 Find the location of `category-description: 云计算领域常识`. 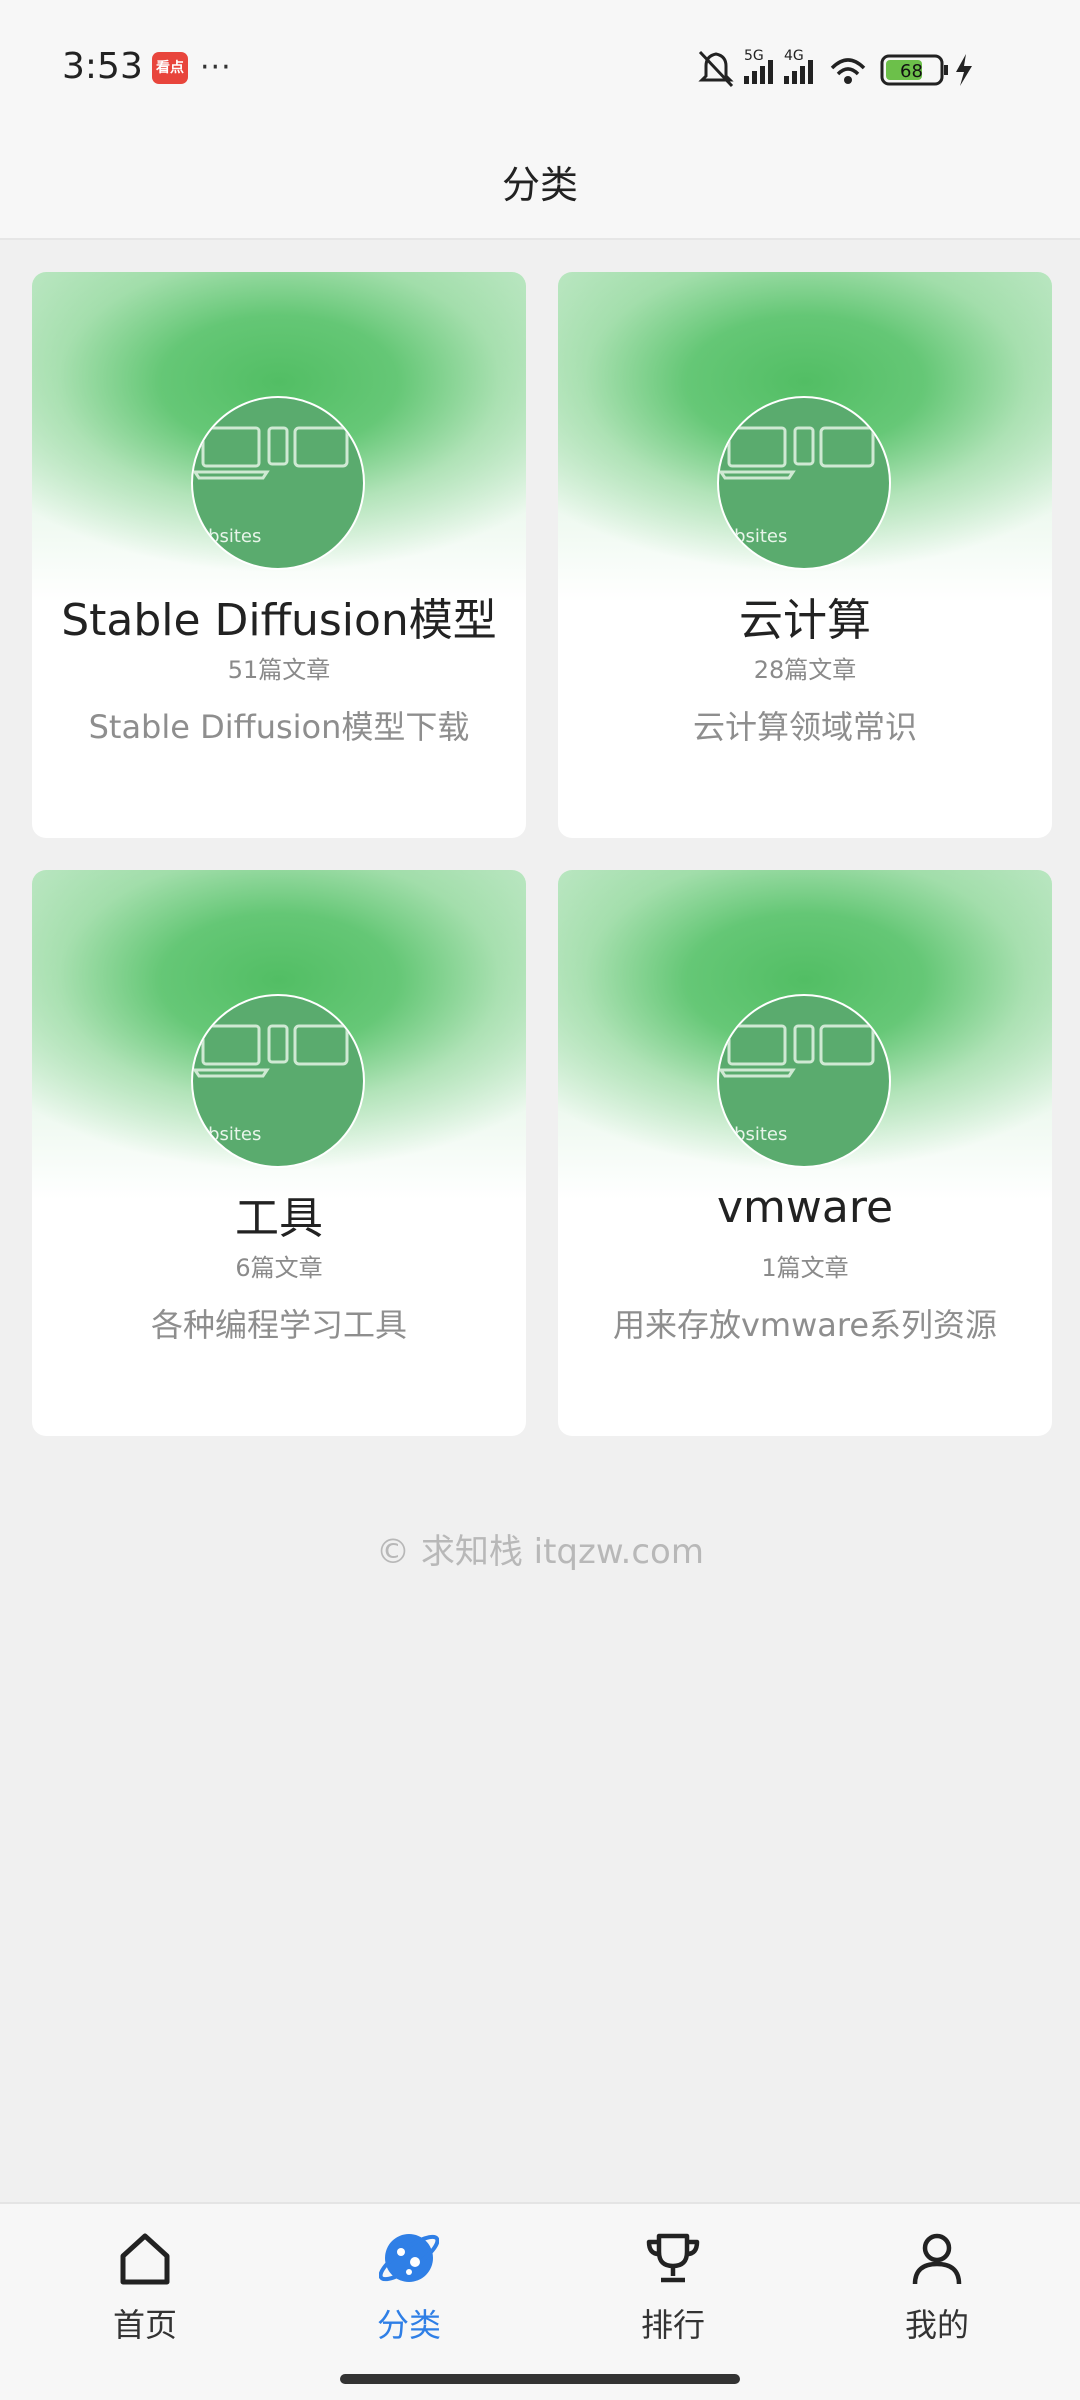

category-description: 云计算领域常识 is located at coordinates (804, 727).